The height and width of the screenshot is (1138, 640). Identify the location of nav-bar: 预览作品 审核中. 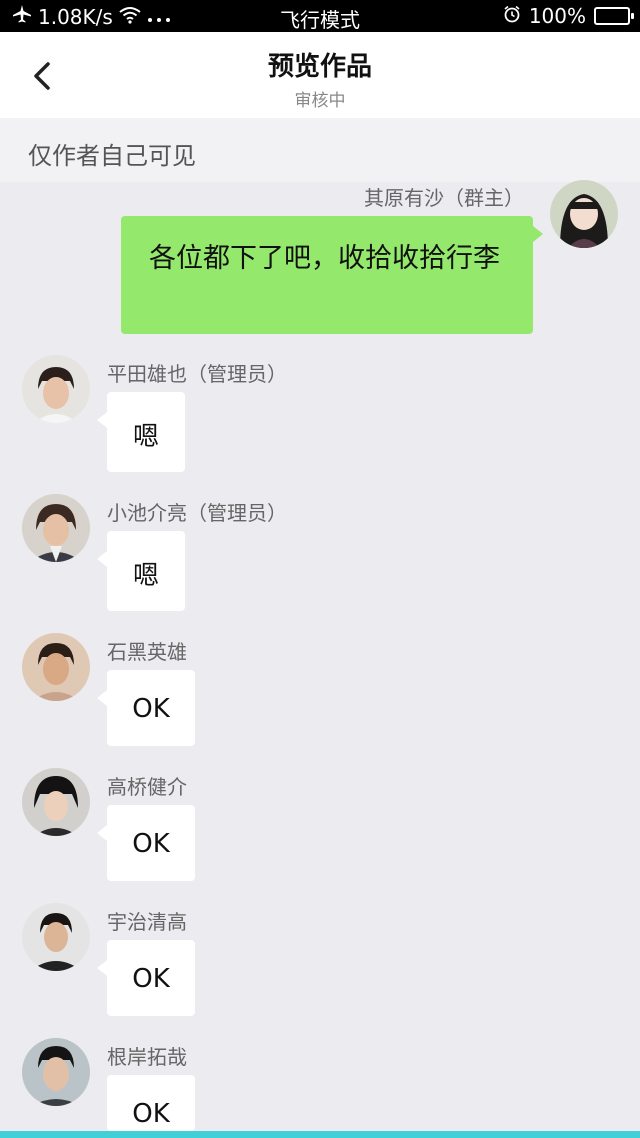
(320, 75).